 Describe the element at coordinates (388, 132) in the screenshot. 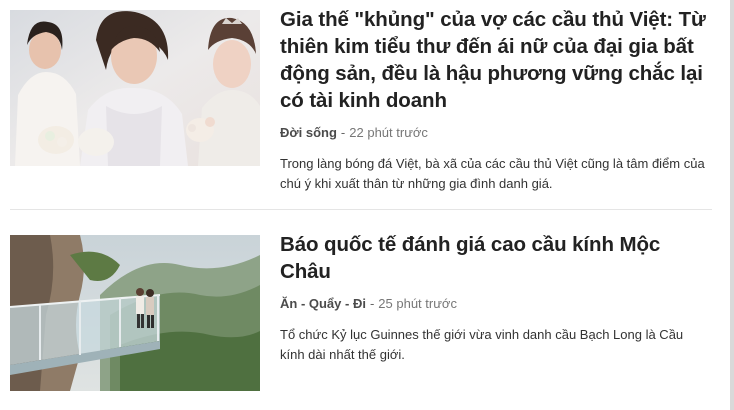

I see `article-time: 22 phút trước` at that location.